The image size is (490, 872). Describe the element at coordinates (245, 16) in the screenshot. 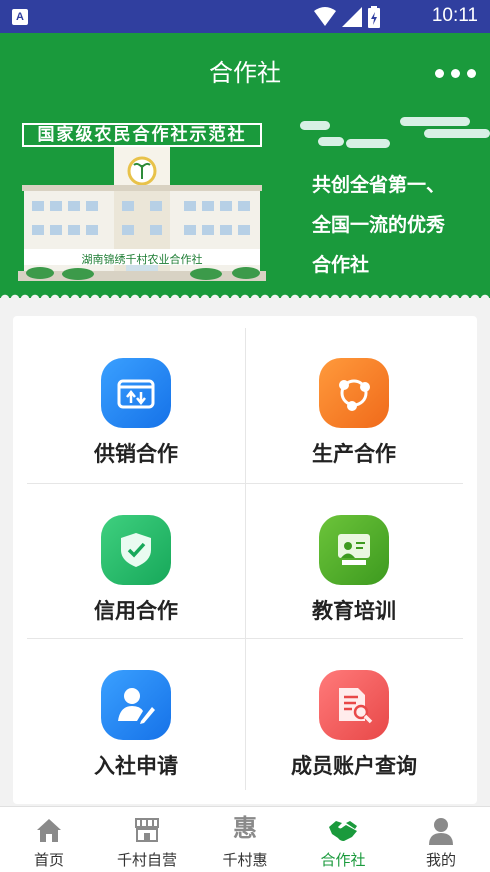

I see `status-bar: A 10:11` at that location.